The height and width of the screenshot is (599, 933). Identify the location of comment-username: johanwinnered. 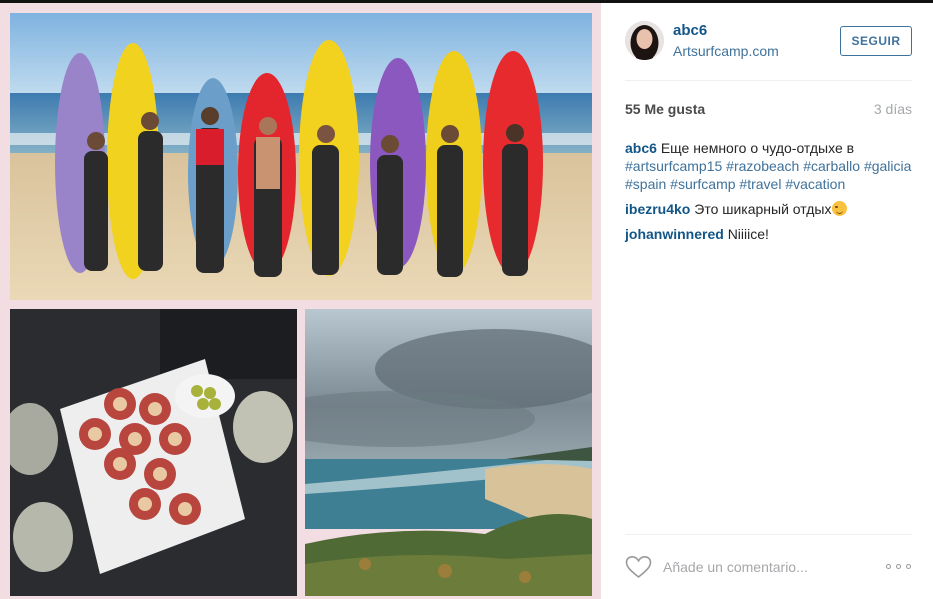
(674, 234).